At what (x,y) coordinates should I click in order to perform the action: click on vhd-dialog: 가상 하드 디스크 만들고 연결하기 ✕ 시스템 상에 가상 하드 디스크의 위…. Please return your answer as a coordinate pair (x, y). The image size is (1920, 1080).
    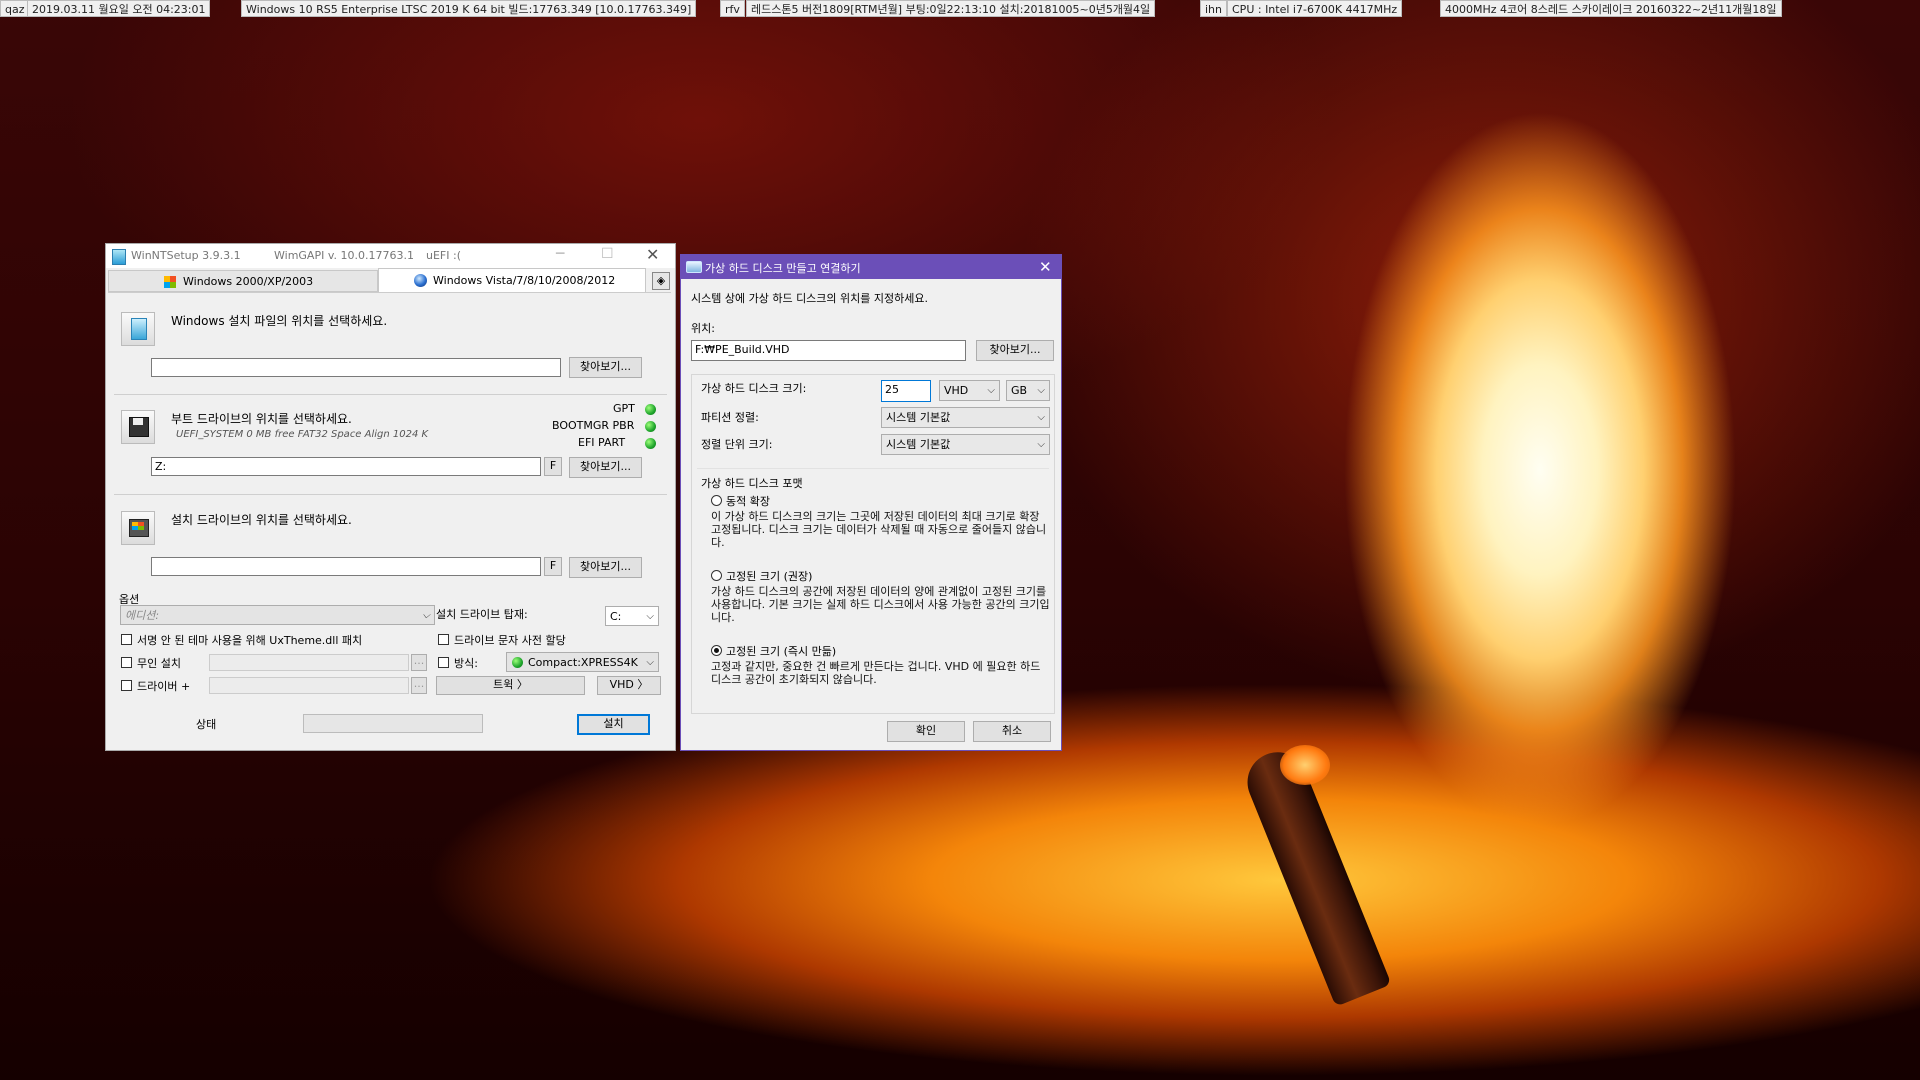
    Looking at the image, I should click on (871, 502).